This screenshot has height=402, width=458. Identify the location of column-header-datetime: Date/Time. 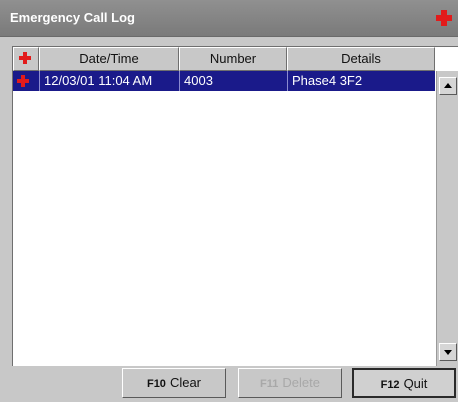
(109, 59).